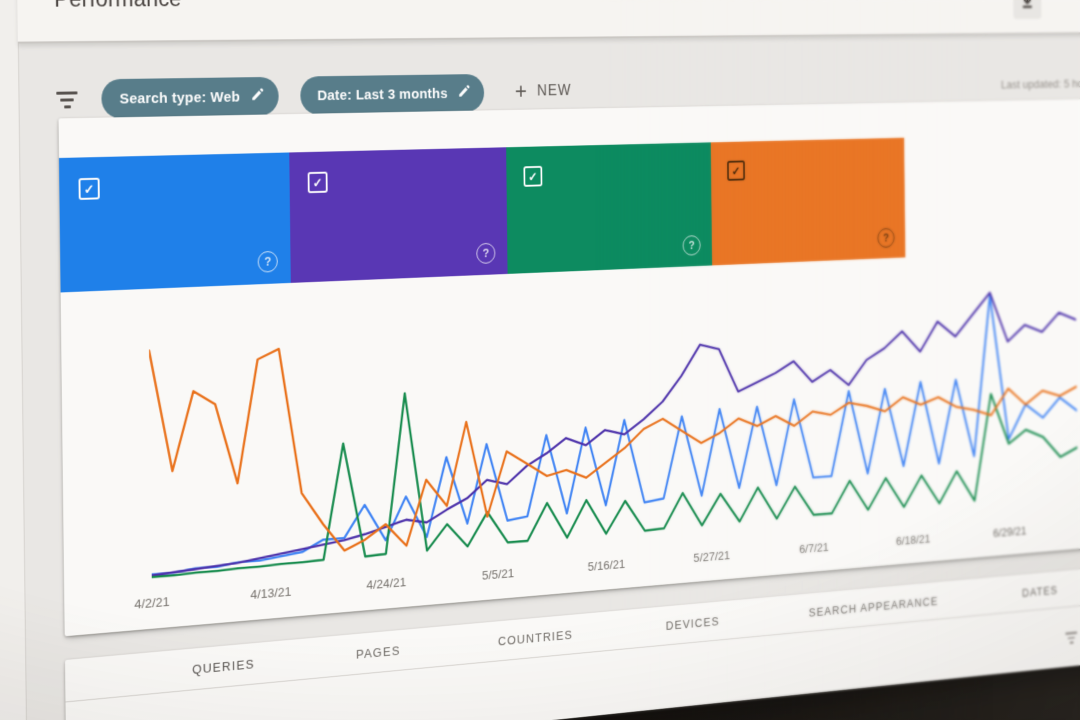 The height and width of the screenshot is (720, 1080). Describe the element at coordinates (378, 652) in the screenshot. I see `tab-pages: PAGES` at that location.